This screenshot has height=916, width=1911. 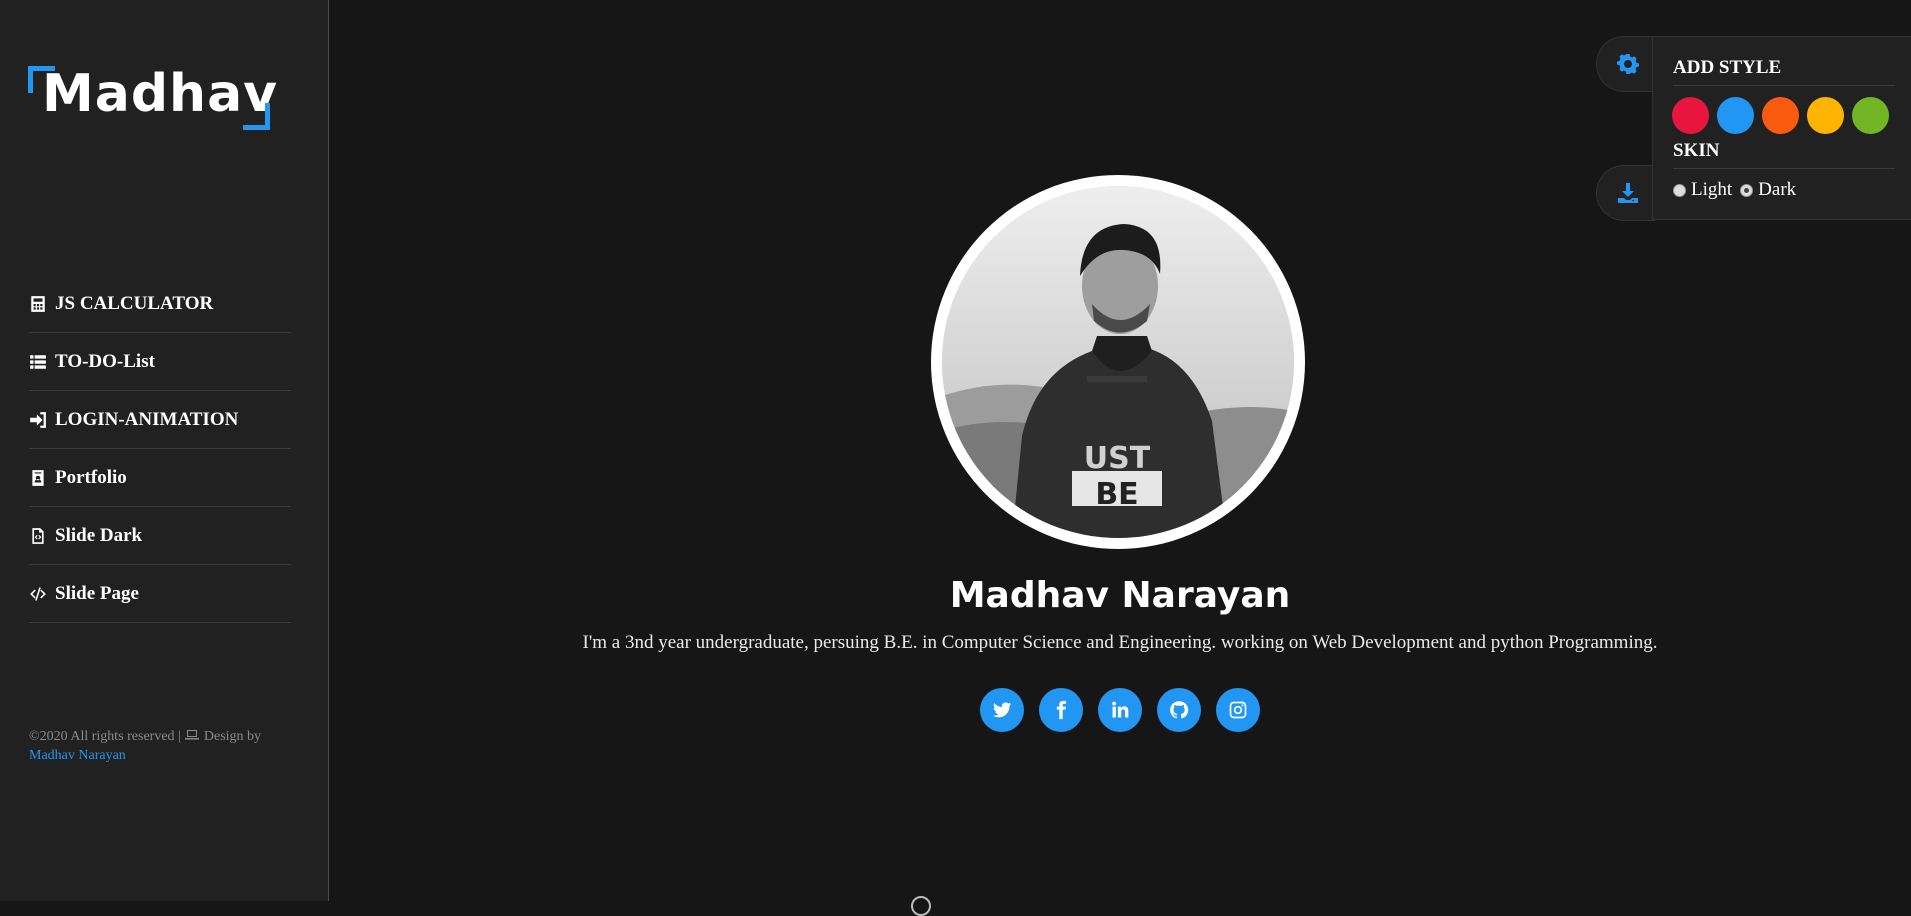 I want to click on scroll-indicator, so click(x=921, y=906).